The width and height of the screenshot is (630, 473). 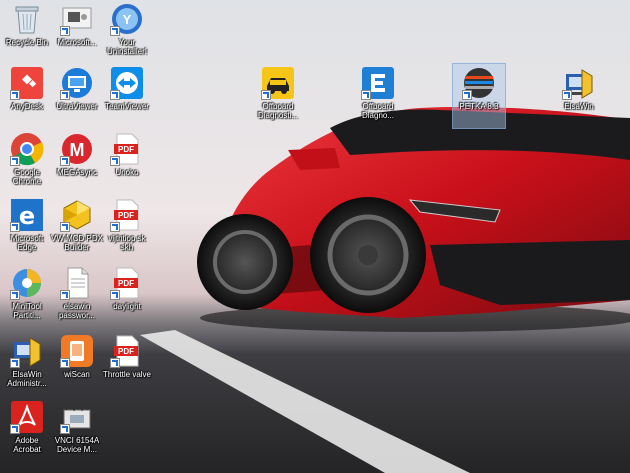 I want to click on offboard-diagnostic-blue-icon, so click(x=378, y=83).